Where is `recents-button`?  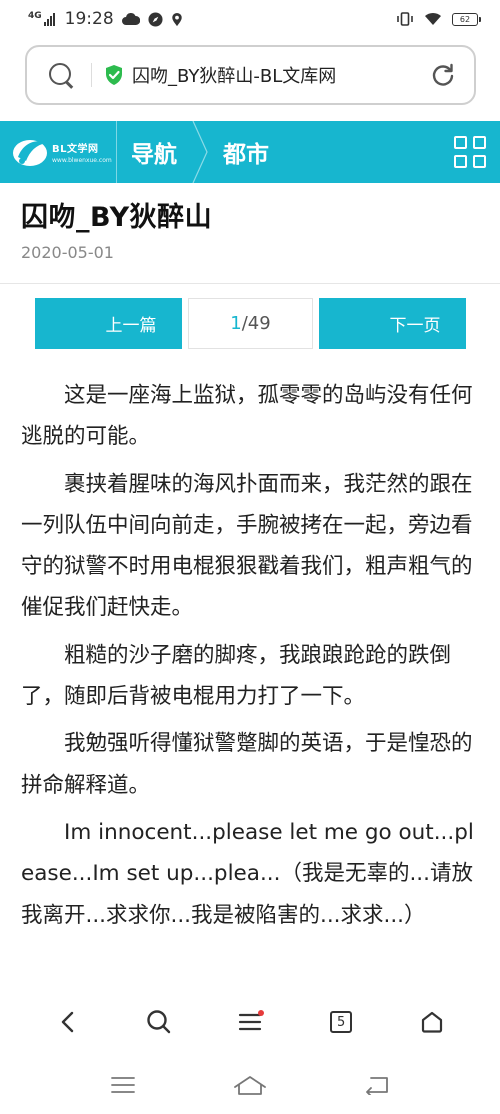
recents-button is located at coordinates (123, 1085).